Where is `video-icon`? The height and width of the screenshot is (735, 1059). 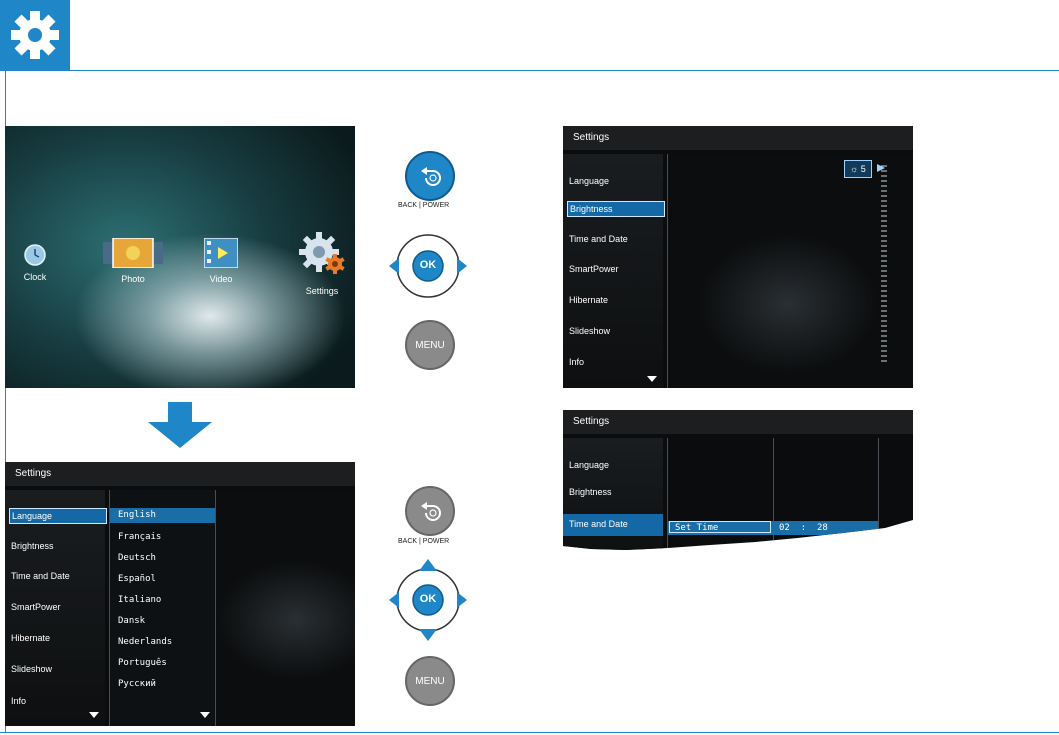 video-icon is located at coordinates (221, 253).